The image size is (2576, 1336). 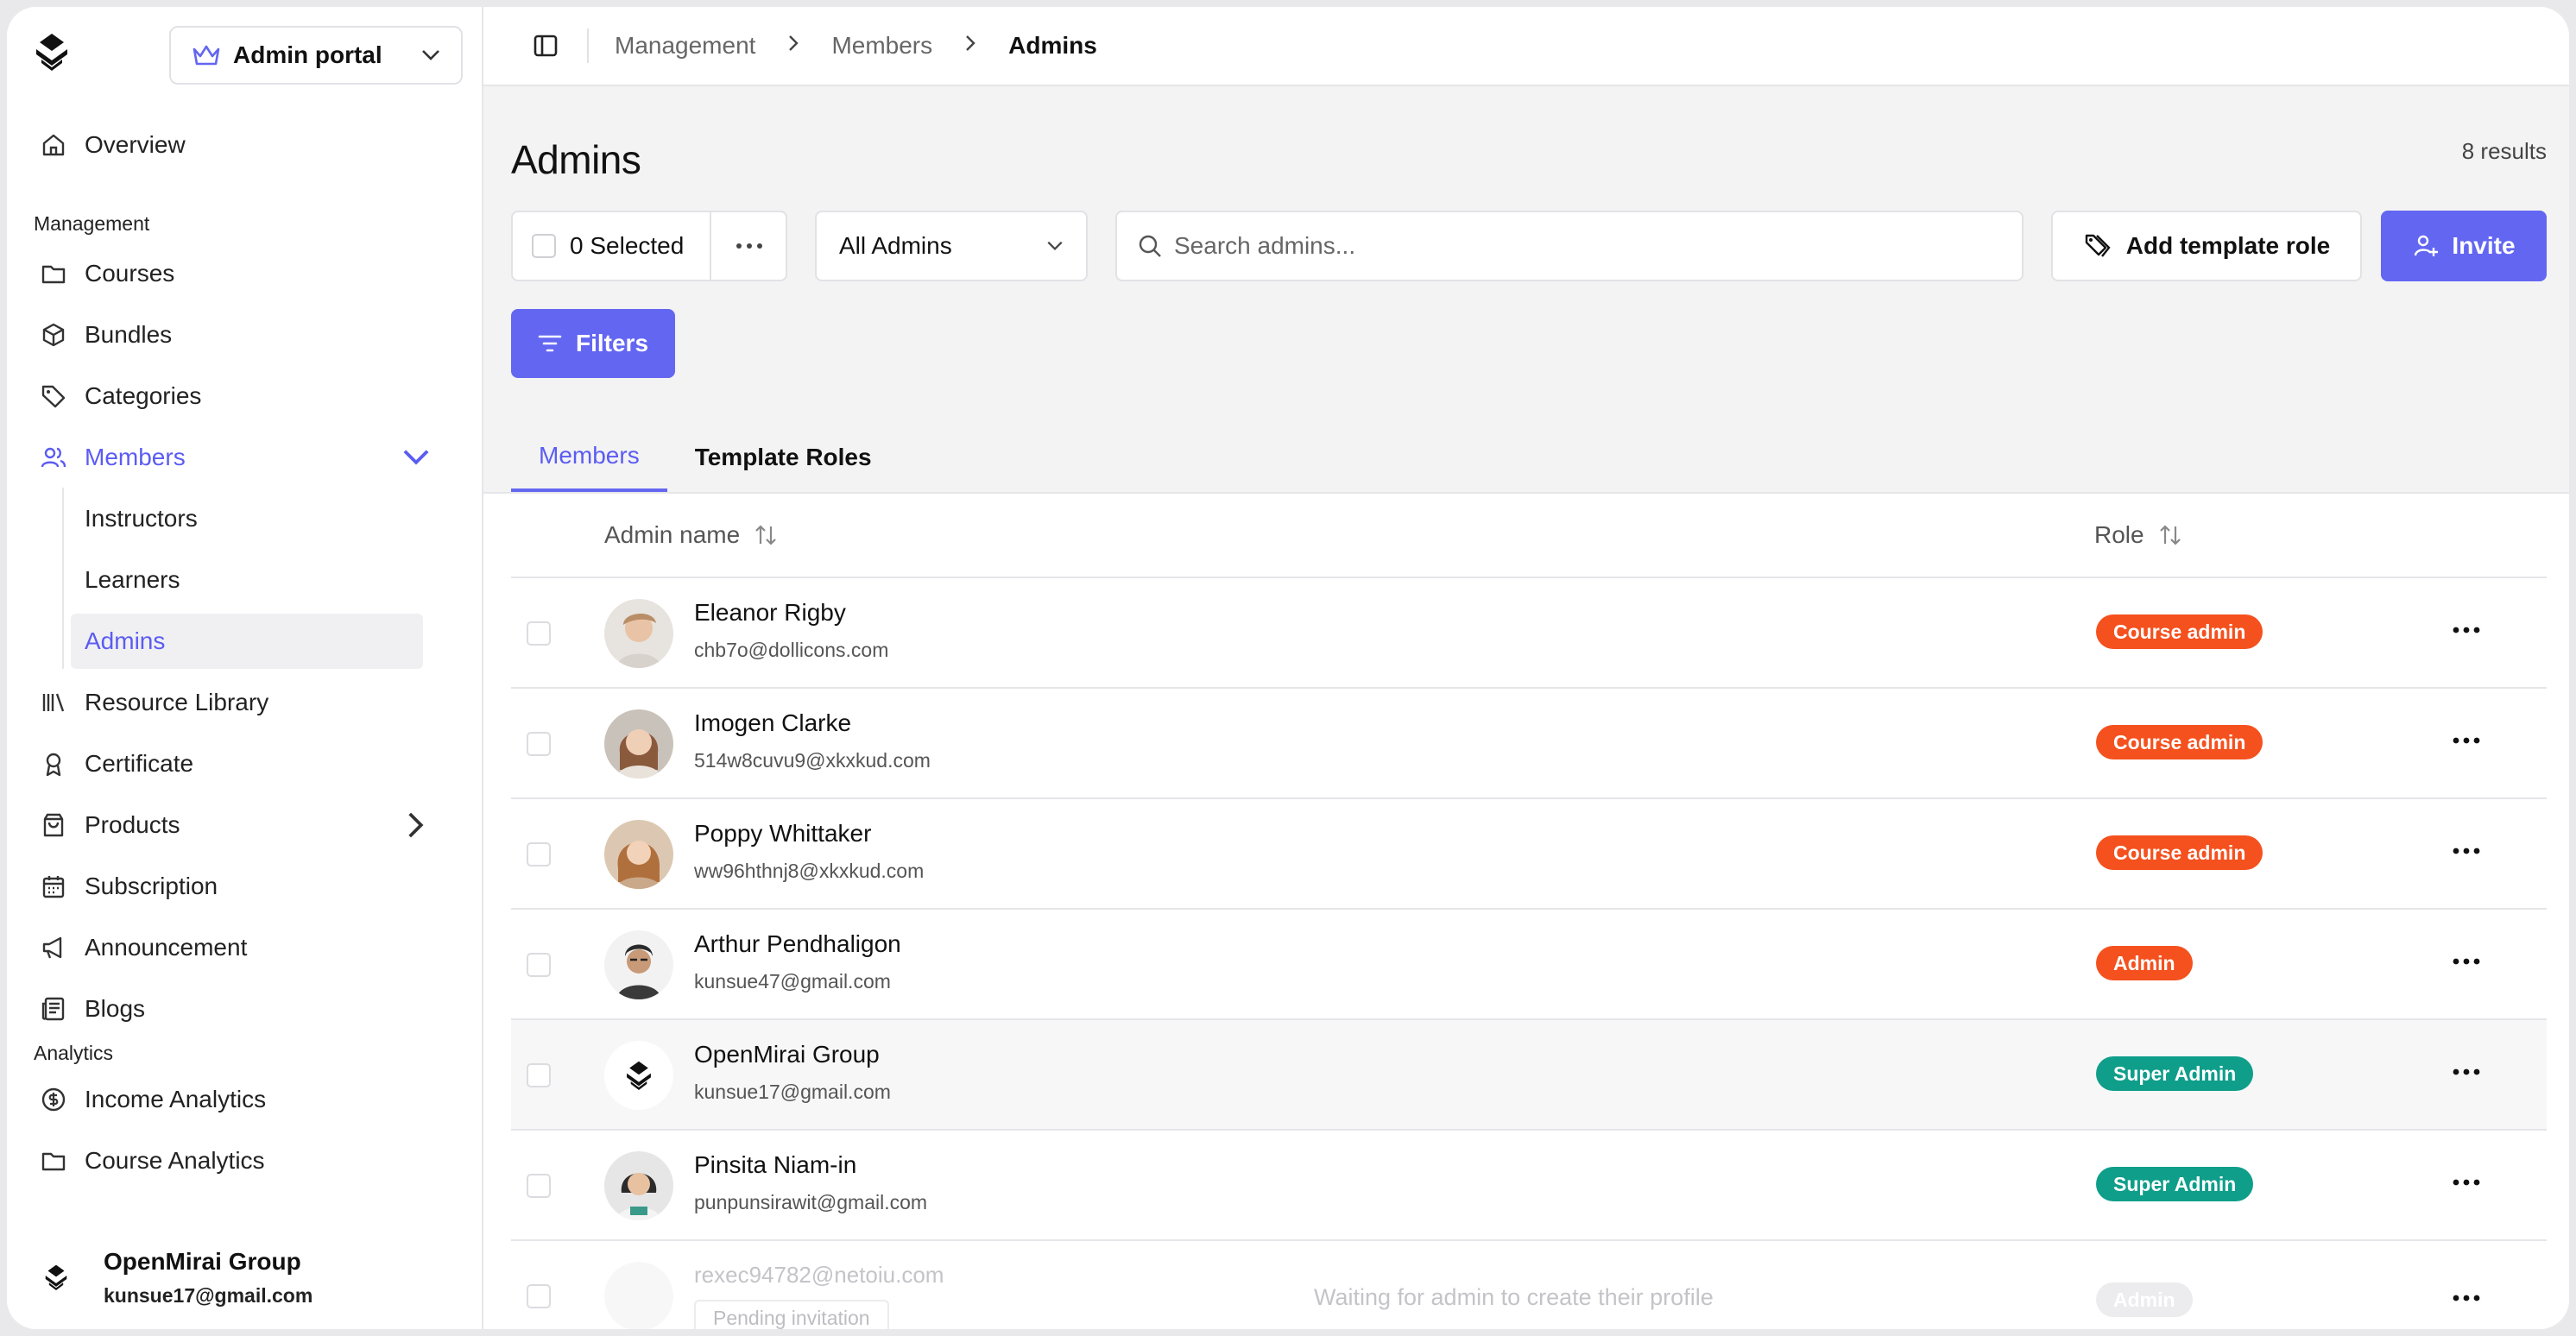 I want to click on admin-name: Arthur Pendhaligon, so click(x=797, y=944).